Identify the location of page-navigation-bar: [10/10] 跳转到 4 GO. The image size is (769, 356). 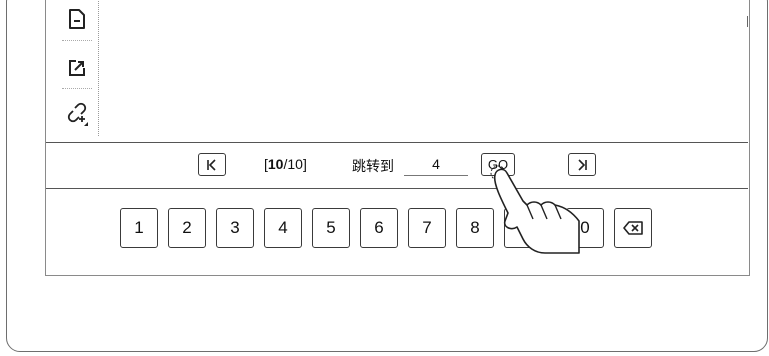
(397, 165).